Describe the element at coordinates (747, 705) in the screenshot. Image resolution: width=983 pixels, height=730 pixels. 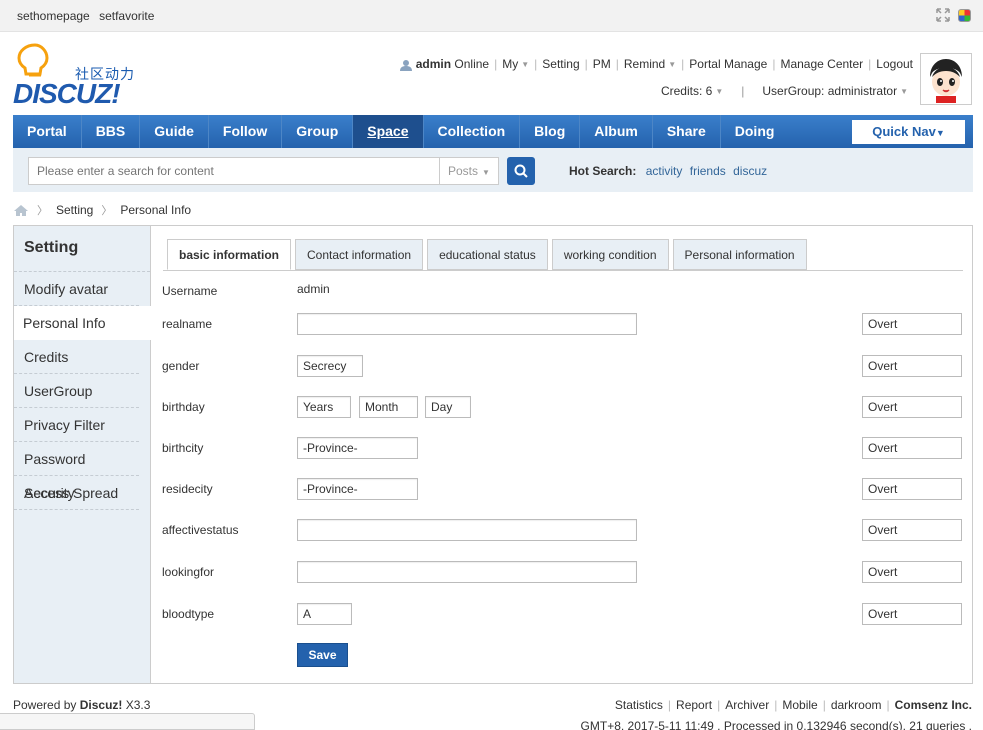
I see `footer-archiver: Archiver` at that location.